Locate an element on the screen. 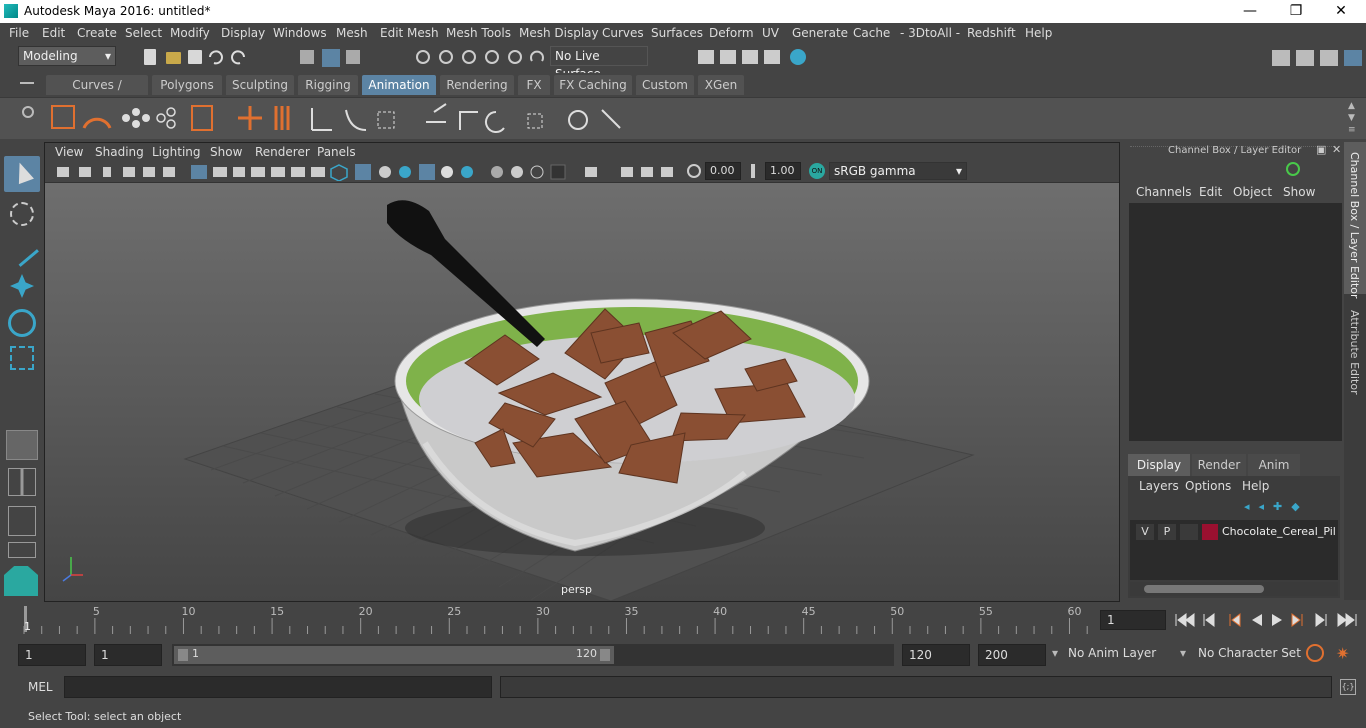 This screenshot has height=728, width=1366. cb-menu-object: Object is located at coordinates (1252, 192).